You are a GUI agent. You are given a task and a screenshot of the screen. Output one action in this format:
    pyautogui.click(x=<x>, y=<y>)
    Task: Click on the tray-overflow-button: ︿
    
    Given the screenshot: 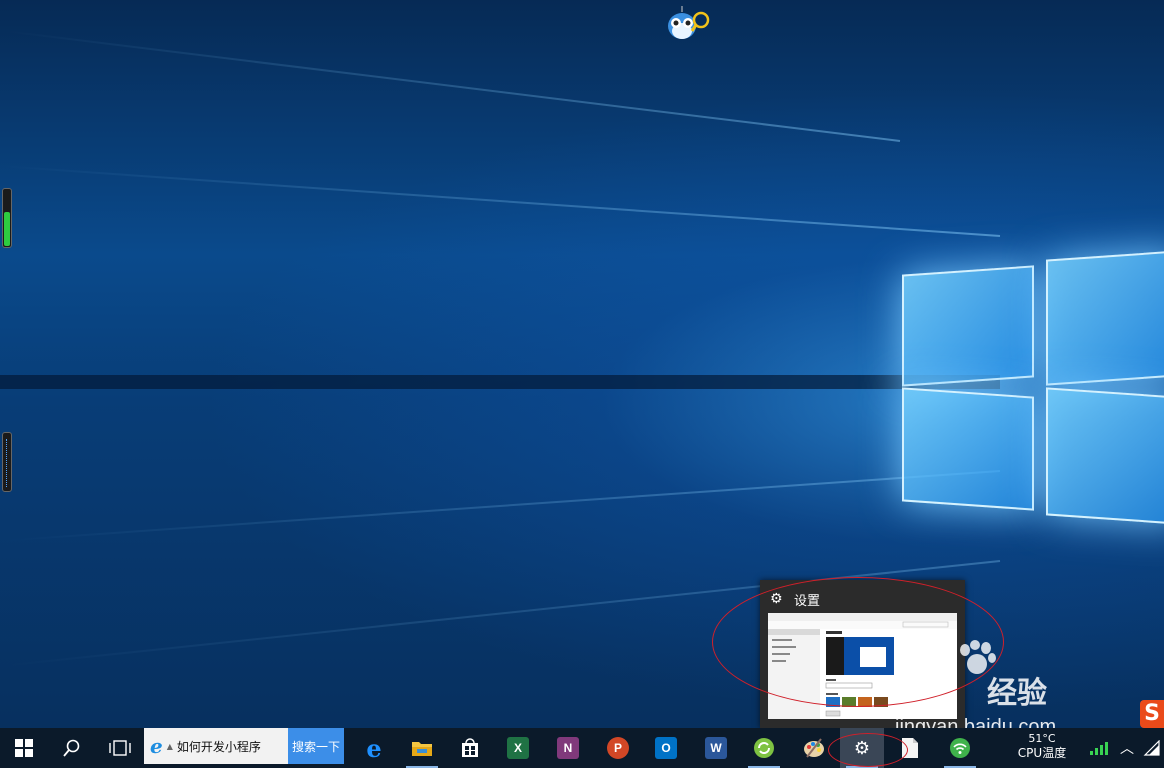 What is the action you would take?
    pyautogui.click(x=1127, y=748)
    